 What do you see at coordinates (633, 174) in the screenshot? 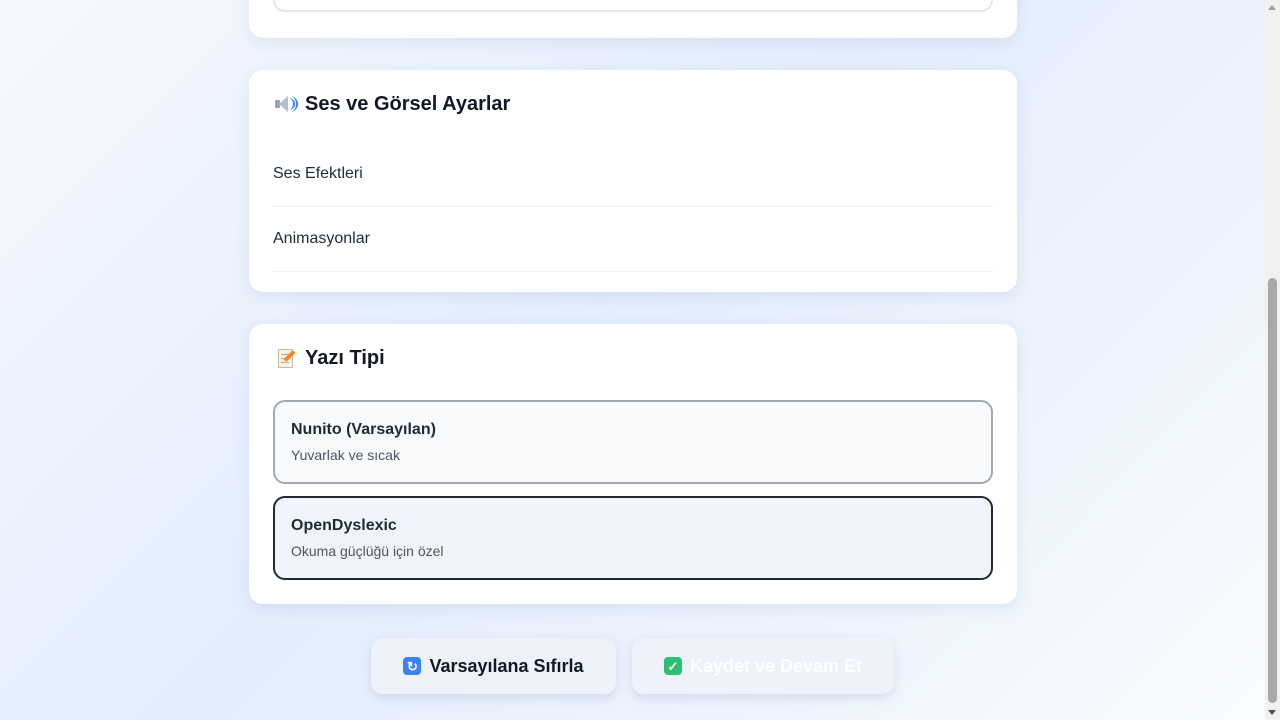
I see `setting-row-sound-effects: Ses Efektleri` at bounding box center [633, 174].